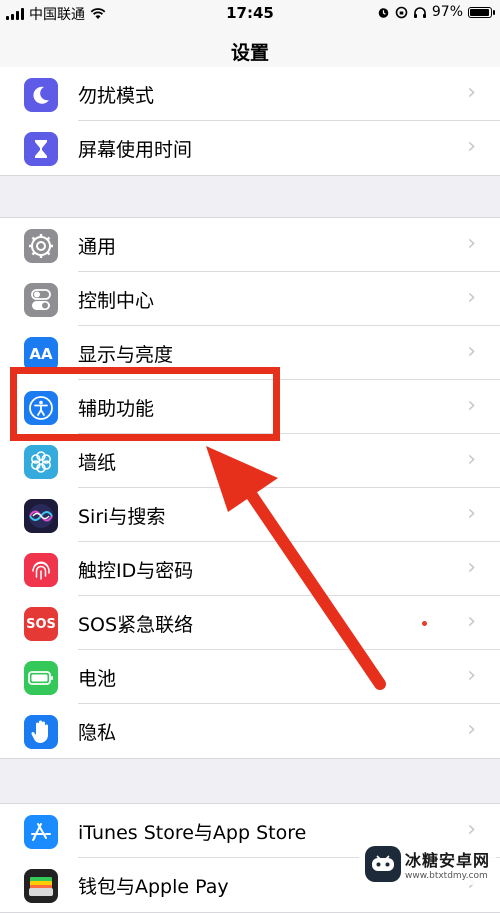  What do you see at coordinates (382, 864) in the screenshot?
I see `watermark-logo-icon` at bounding box center [382, 864].